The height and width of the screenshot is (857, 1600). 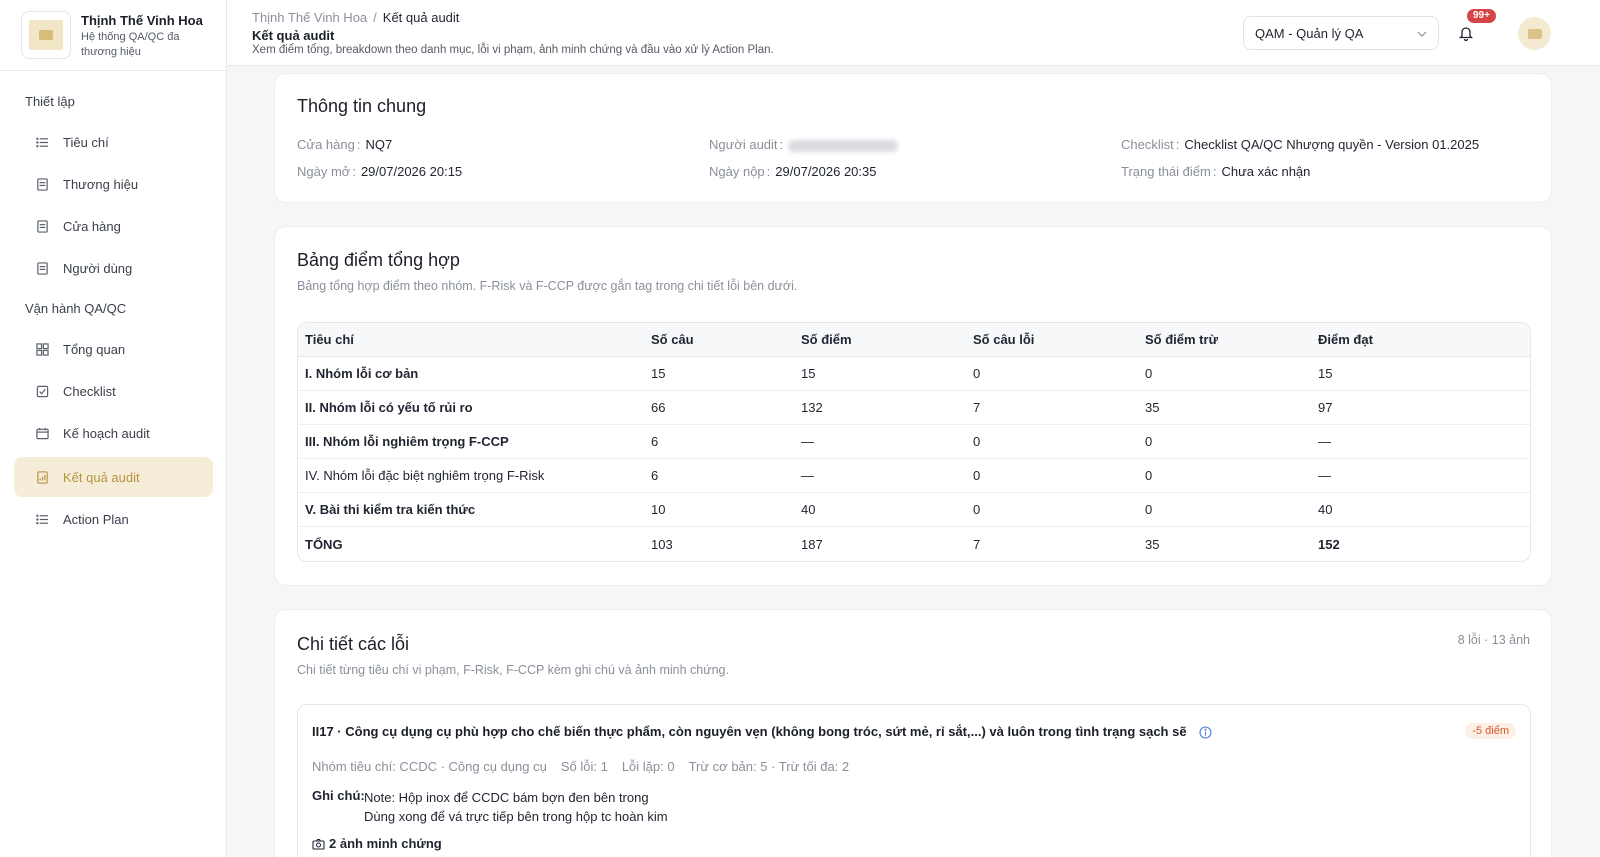 I want to click on summary-title: Bảng điểm tổng hợp, so click(x=378, y=260).